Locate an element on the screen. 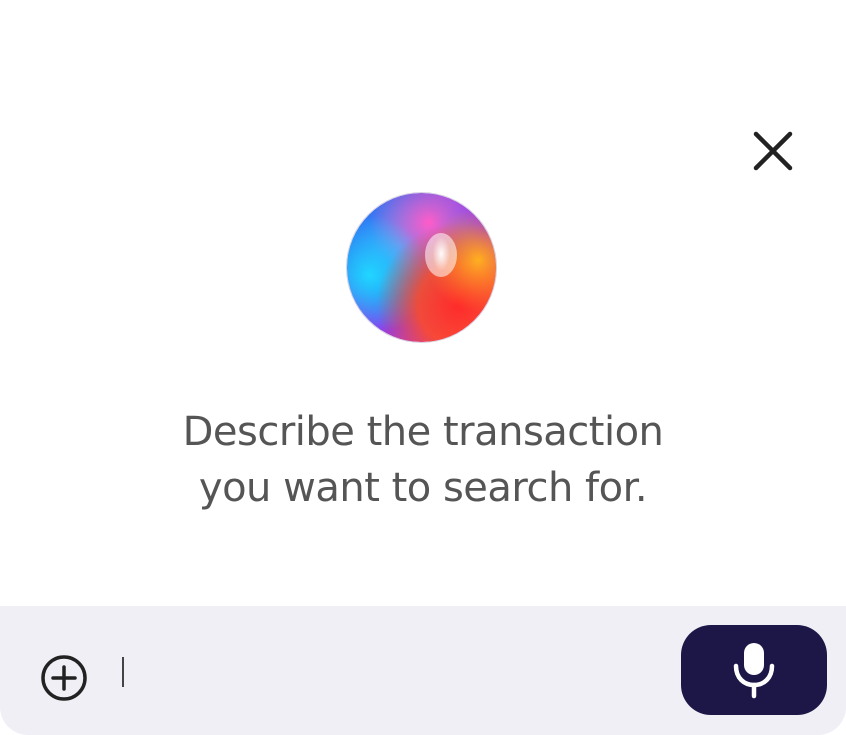 The width and height of the screenshot is (846, 735). microphone-icon is located at coordinates (754, 671).